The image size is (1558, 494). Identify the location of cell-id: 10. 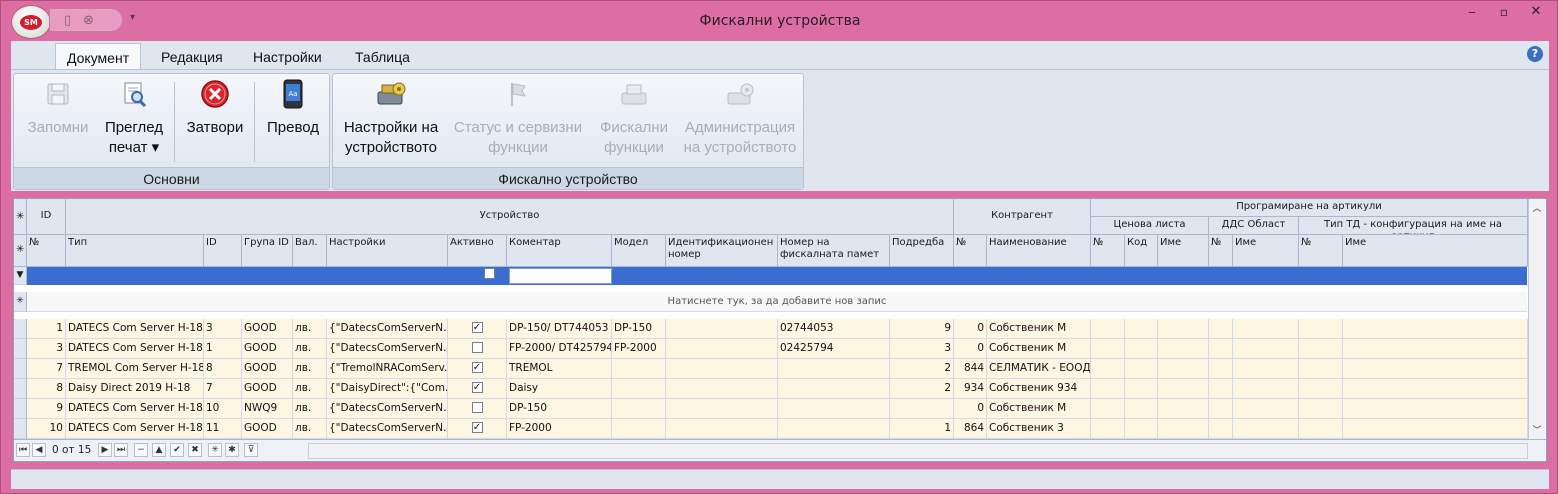
(223, 409).